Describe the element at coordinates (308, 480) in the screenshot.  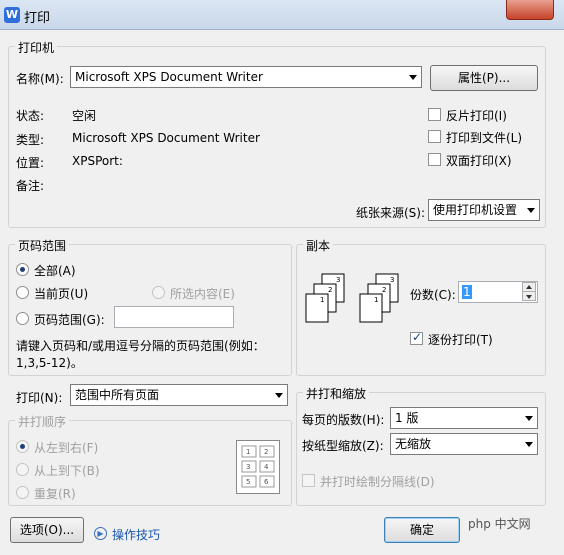
I see `draw-borders-checkbox` at that location.